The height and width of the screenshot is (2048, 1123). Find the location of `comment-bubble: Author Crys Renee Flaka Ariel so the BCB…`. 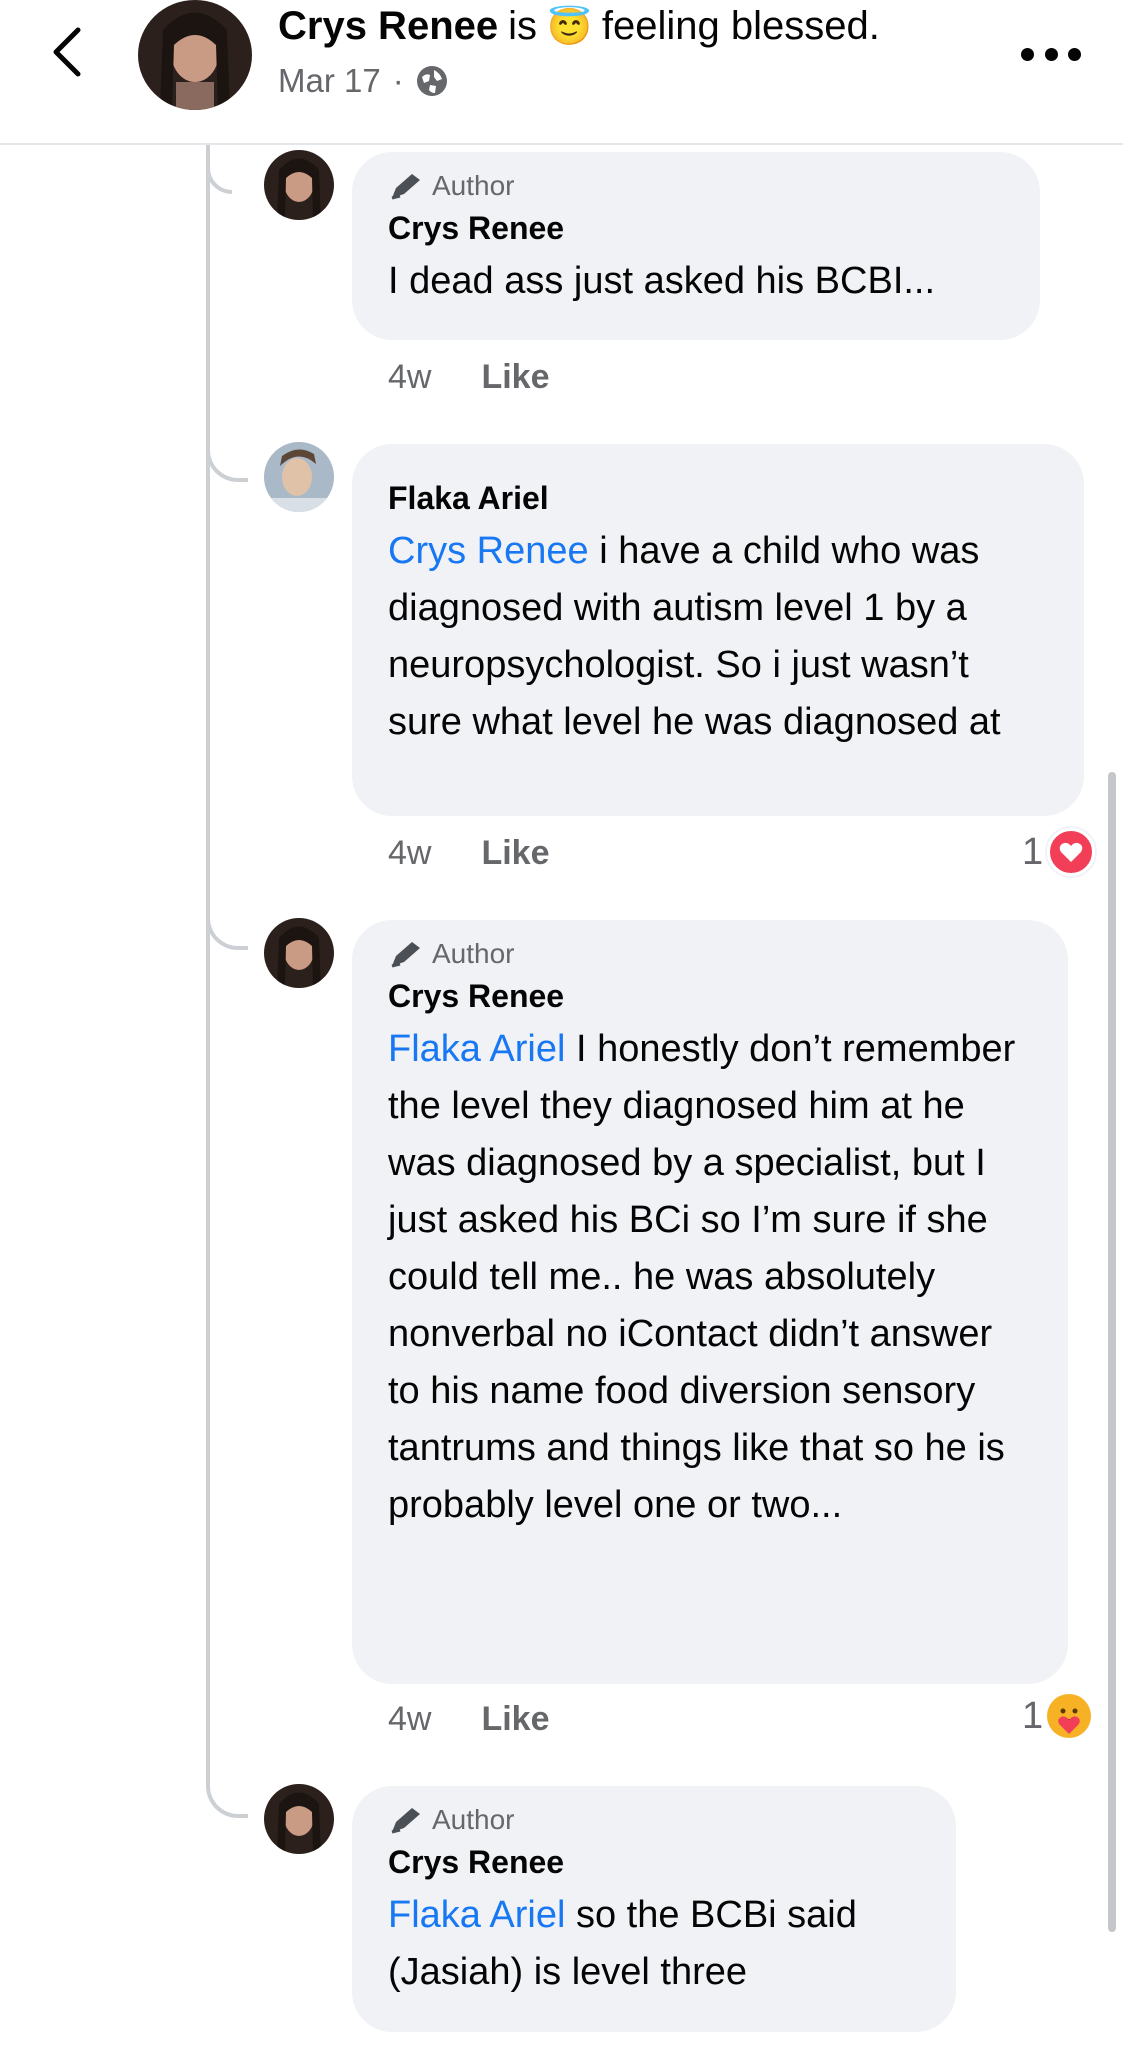

comment-bubble: Author Crys Renee Flaka Ariel so the BCB… is located at coordinates (654, 1909).